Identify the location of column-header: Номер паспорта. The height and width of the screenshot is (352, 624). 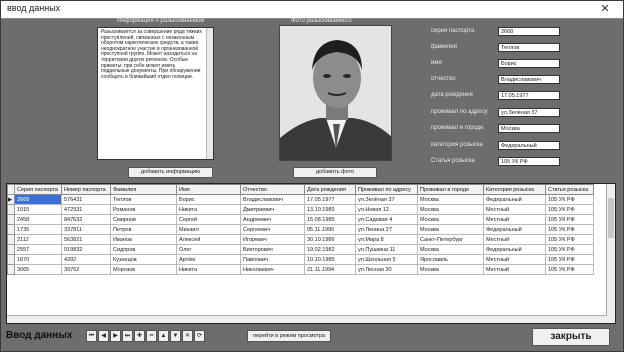
(86, 189).